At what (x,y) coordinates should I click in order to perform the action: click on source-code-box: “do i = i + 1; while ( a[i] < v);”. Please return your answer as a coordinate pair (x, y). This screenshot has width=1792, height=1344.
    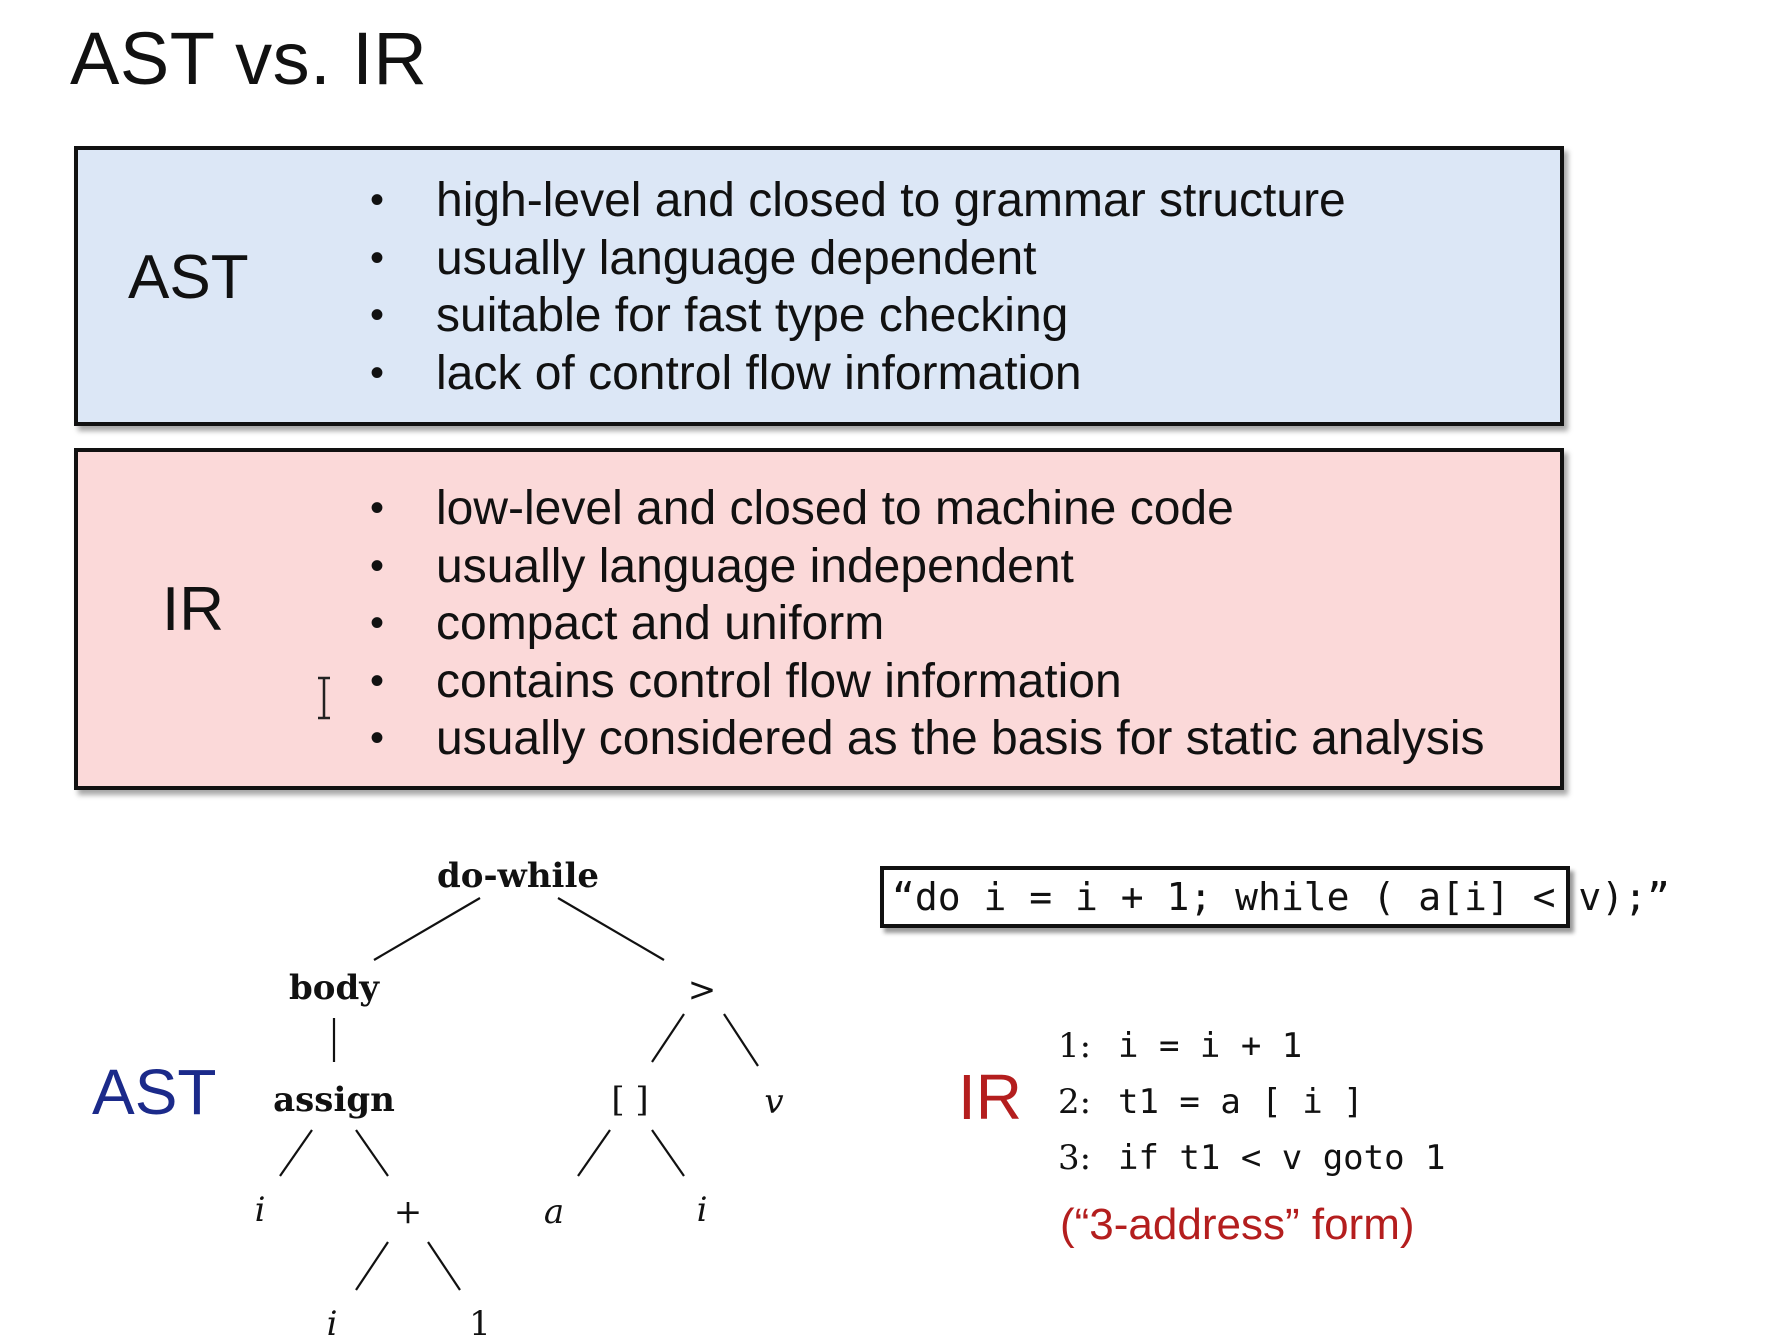
    Looking at the image, I should click on (1275, 897).